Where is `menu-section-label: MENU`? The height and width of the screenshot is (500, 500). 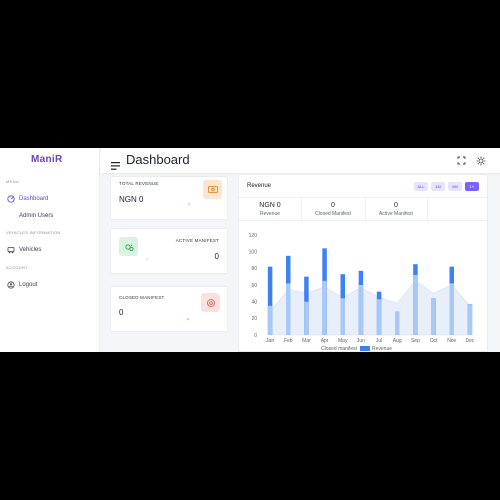
menu-section-label: MENU is located at coordinates (12, 181).